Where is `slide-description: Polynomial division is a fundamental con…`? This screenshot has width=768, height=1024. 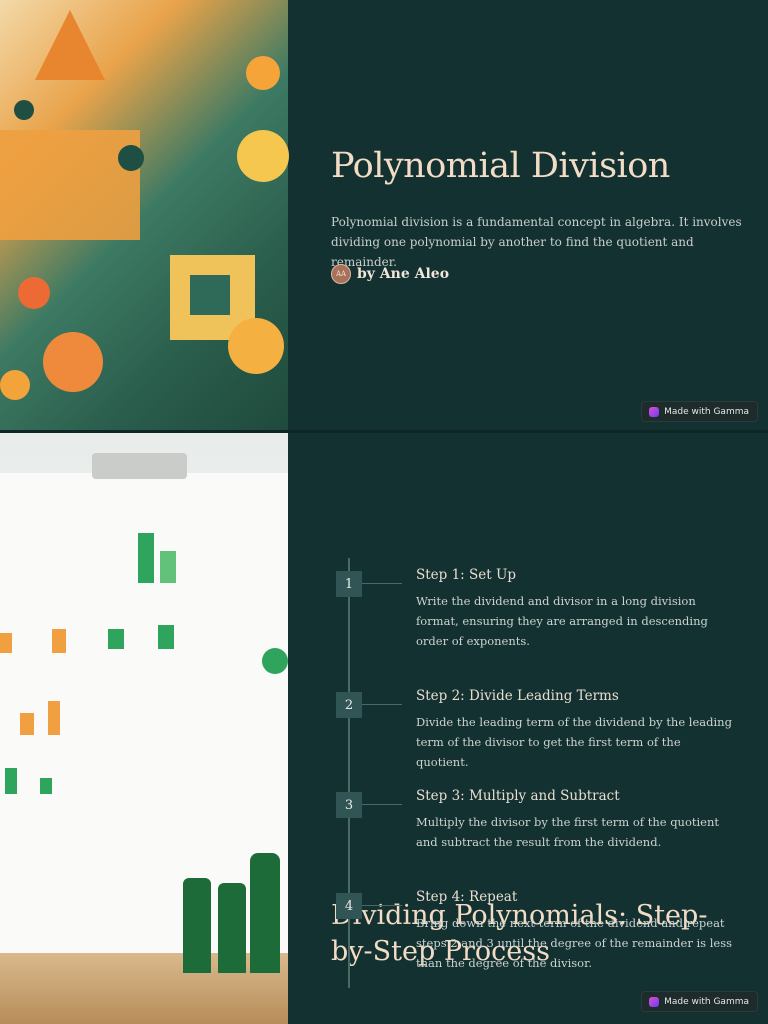 slide-description: Polynomial division is a fundamental con… is located at coordinates (536, 242).